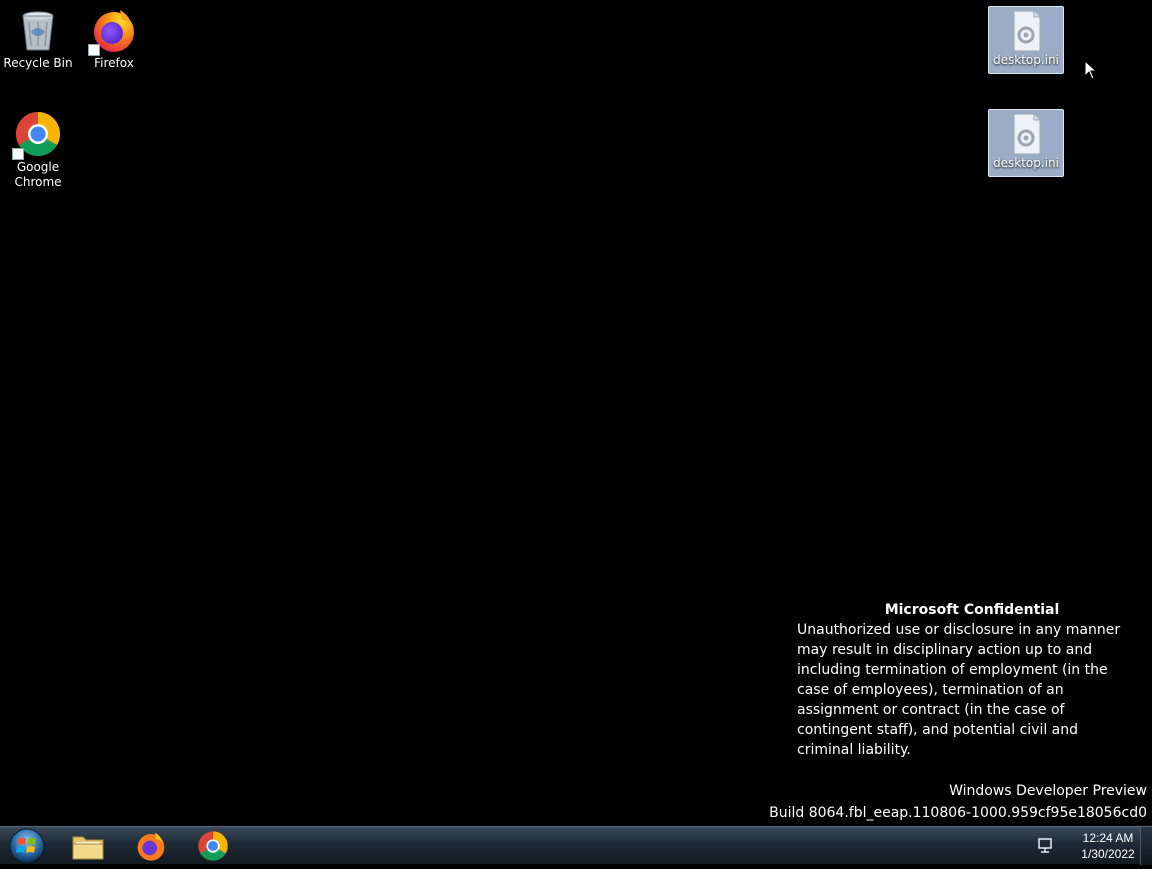 The width and height of the screenshot is (1152, 869). I want to click on show-desktop-button, so click(1146, 846).